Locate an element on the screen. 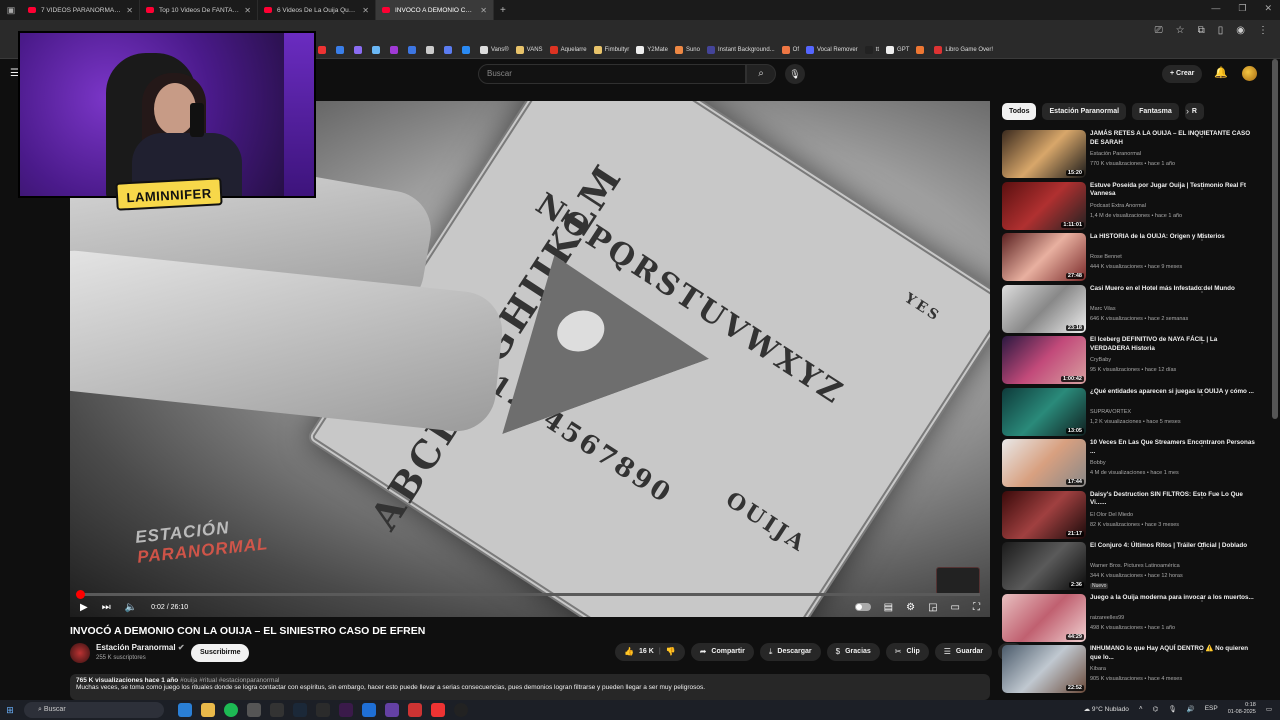  new-tab-icon: + is located at coordinates (503, 10).